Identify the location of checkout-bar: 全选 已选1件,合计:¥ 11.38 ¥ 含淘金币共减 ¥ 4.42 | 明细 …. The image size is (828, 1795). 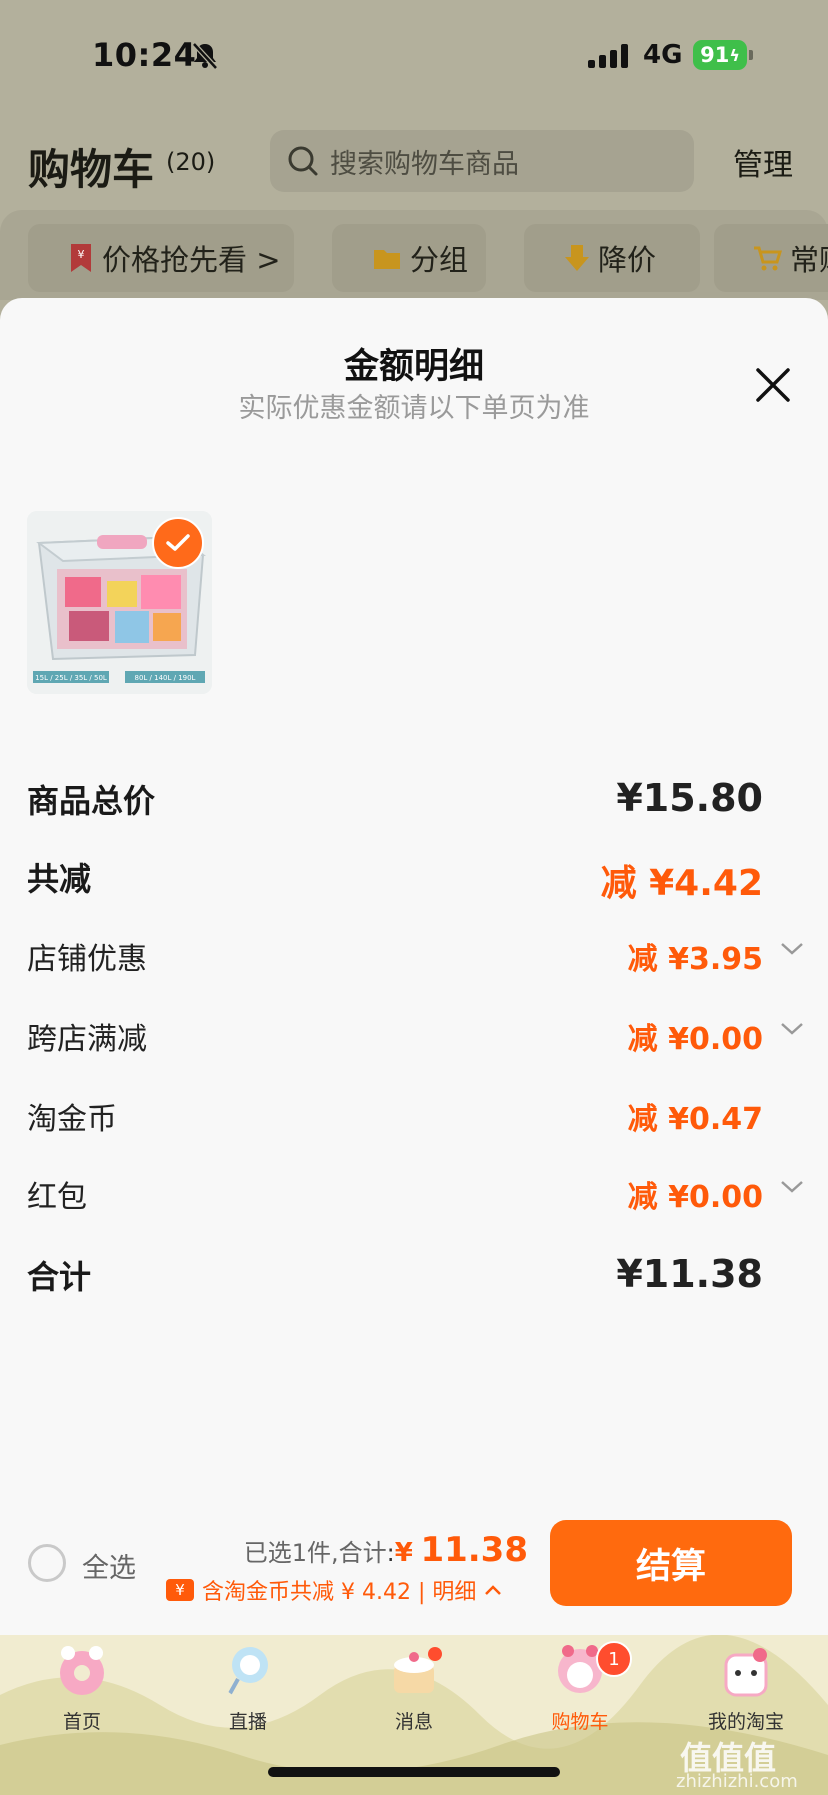
(414, 1572).